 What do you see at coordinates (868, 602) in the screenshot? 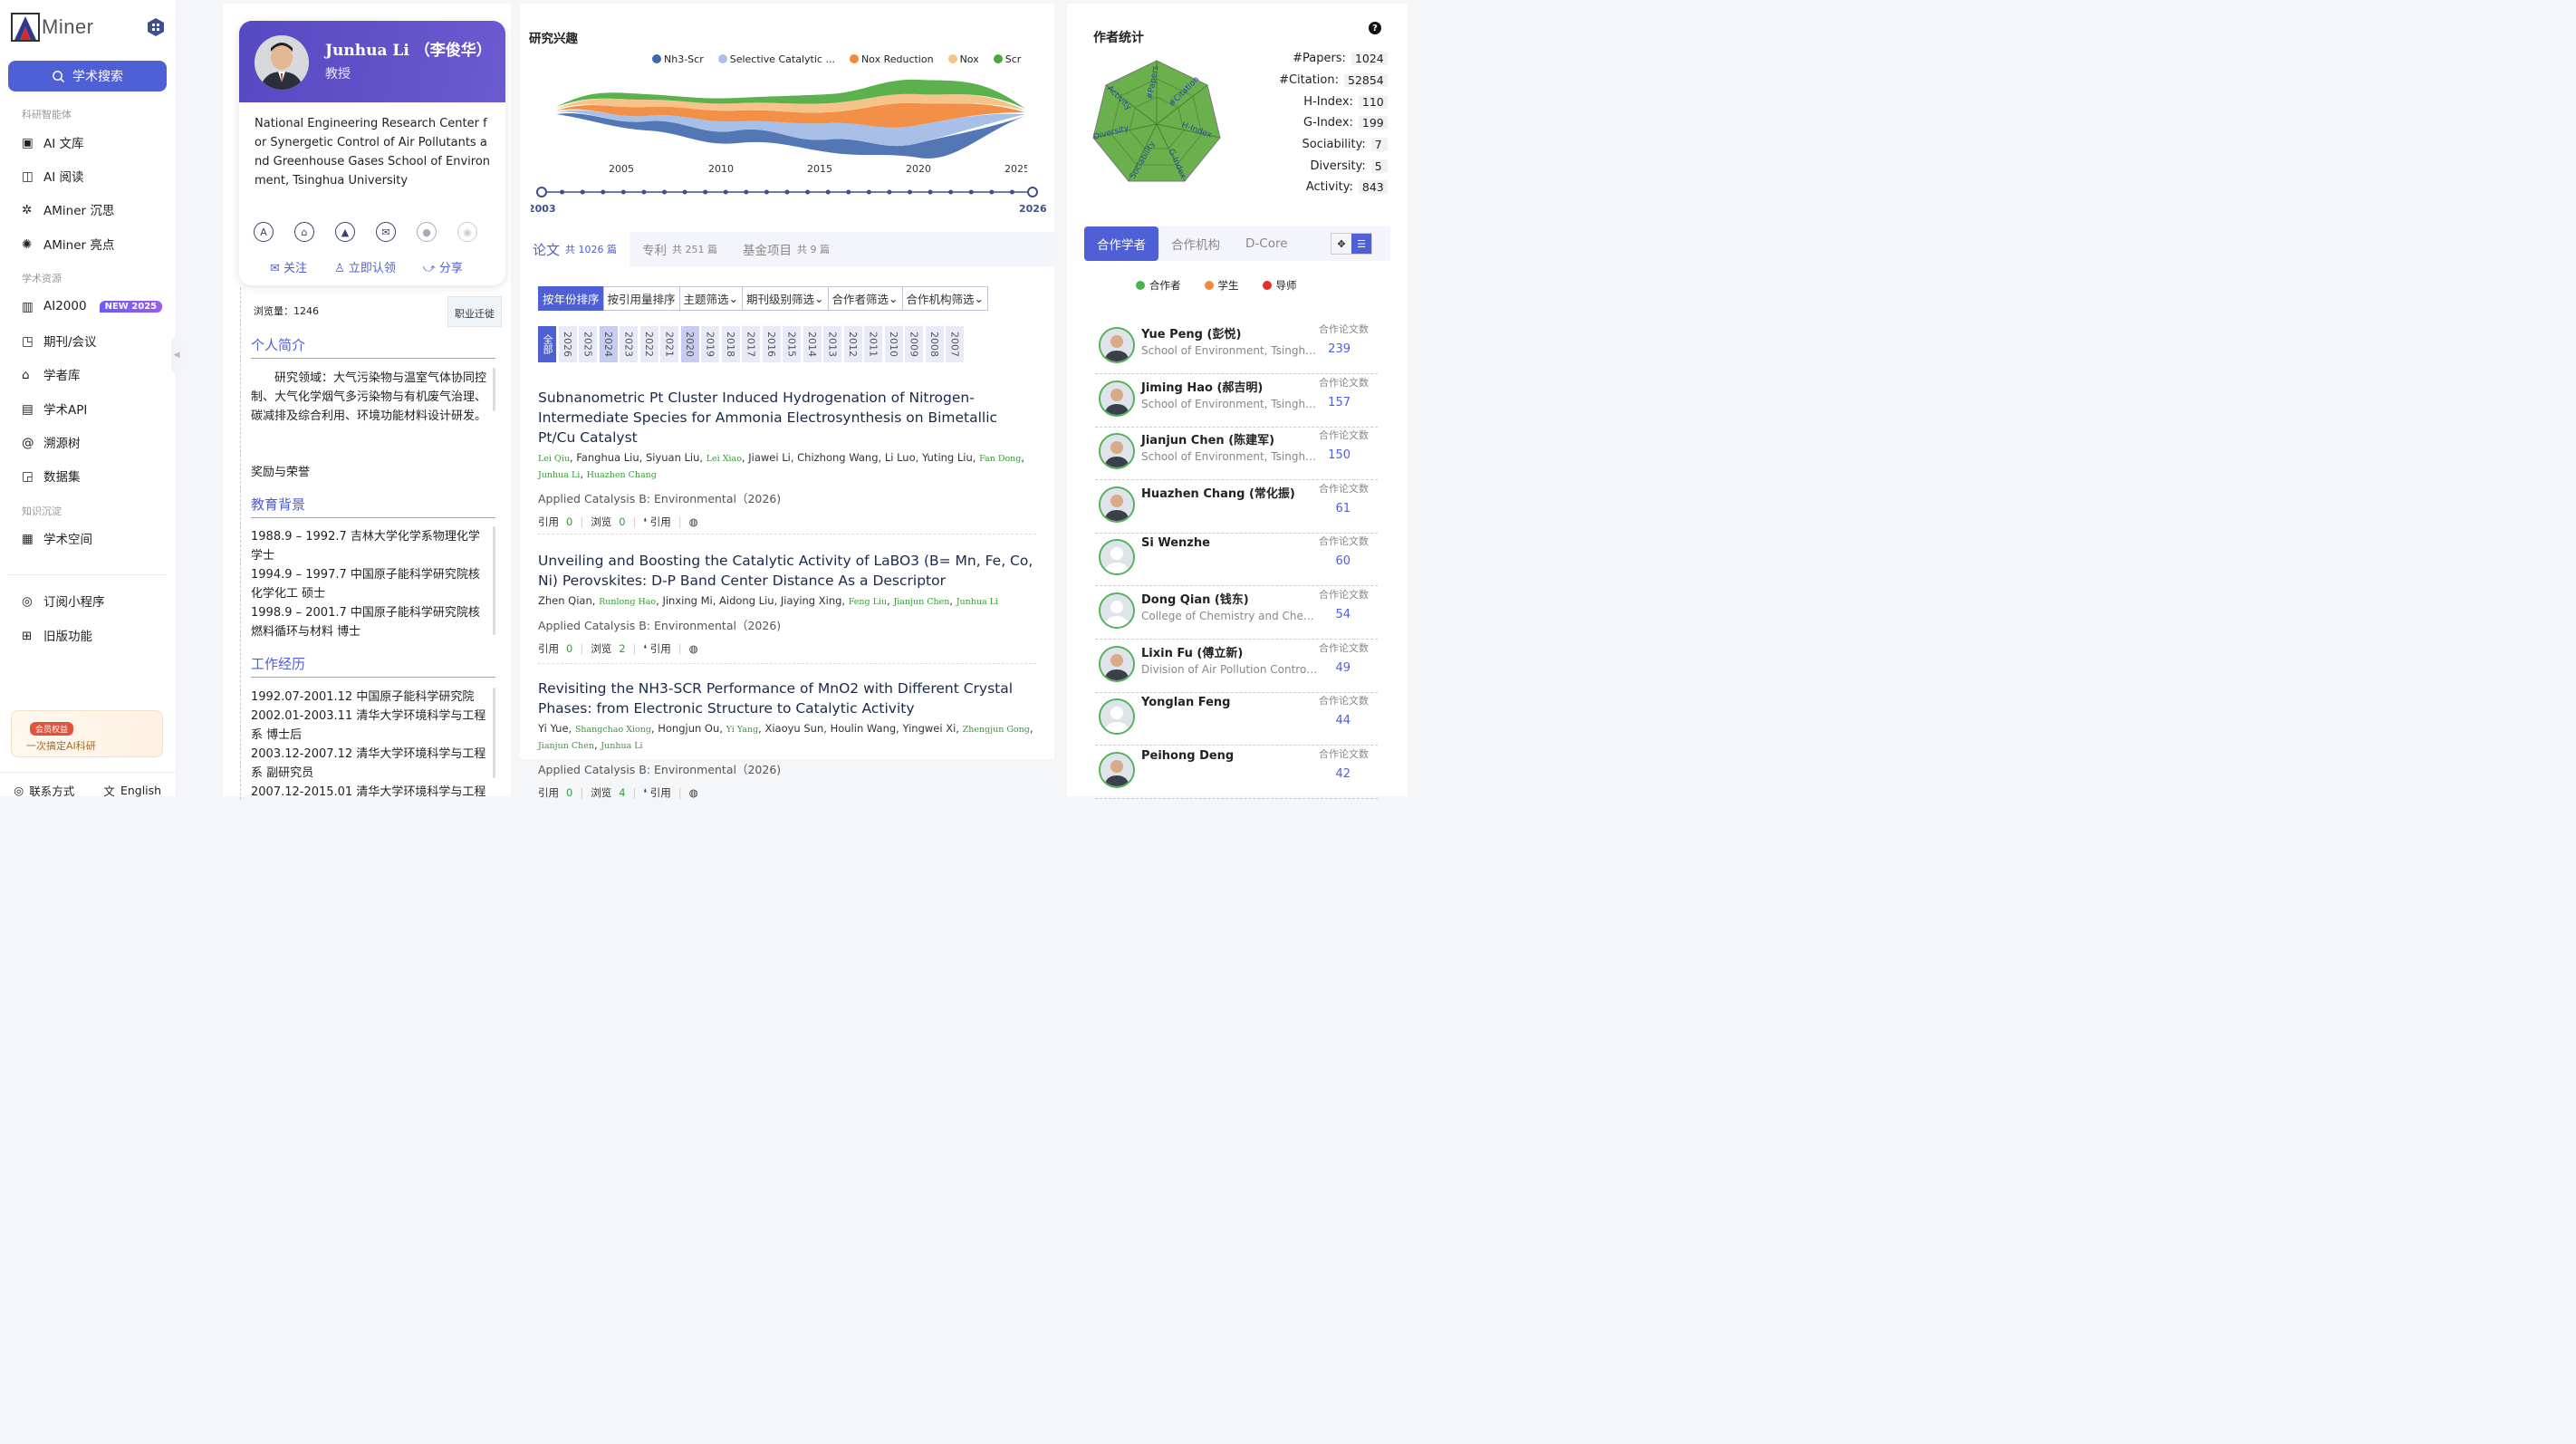
I see `author-link: Feng Liu` at bounding box center [868, 602].